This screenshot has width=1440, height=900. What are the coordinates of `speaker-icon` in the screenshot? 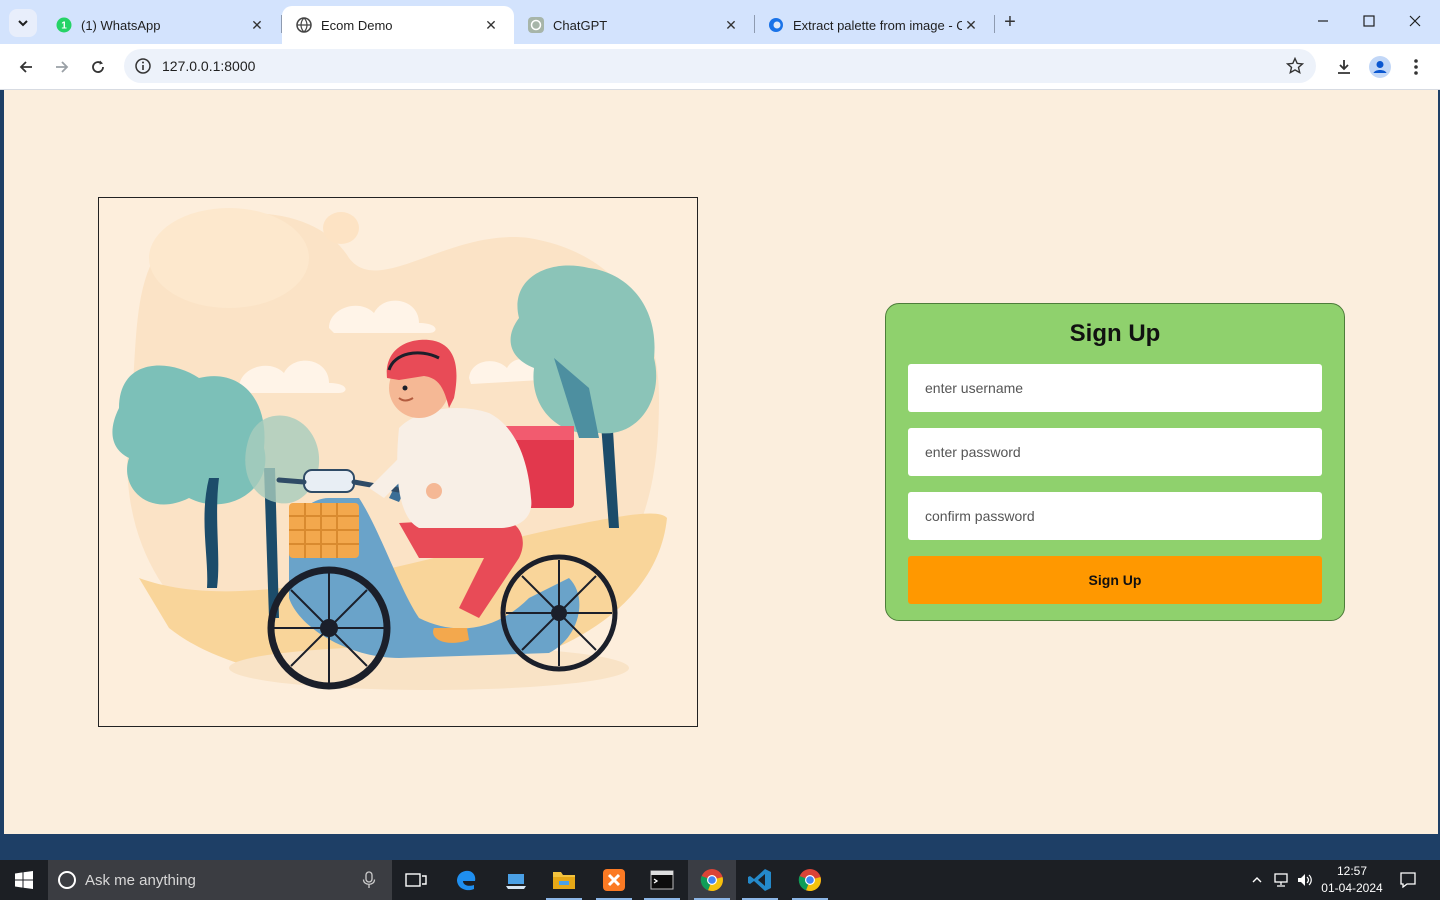 It's located at (1305, 880).